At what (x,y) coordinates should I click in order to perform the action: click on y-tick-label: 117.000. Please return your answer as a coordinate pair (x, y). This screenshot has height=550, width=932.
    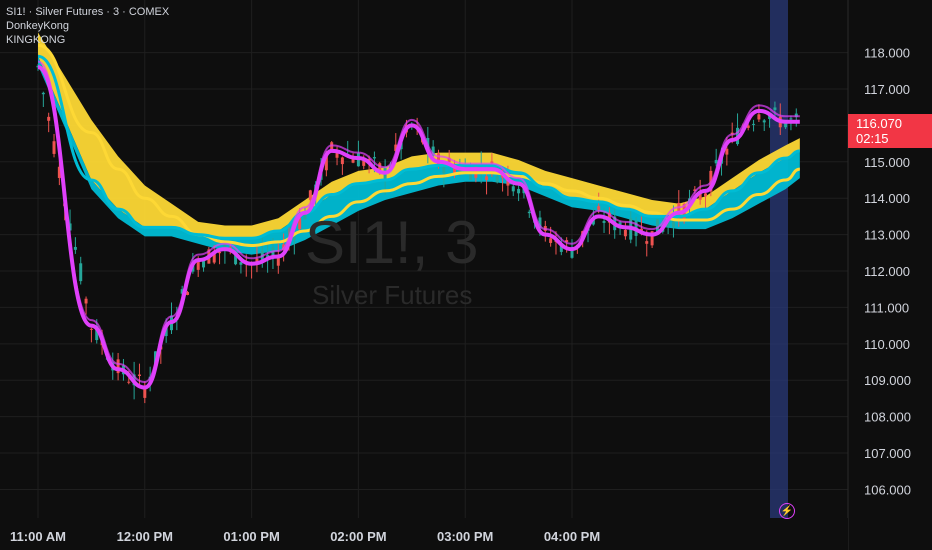
    Looking at the image, I should click on (887, 89).